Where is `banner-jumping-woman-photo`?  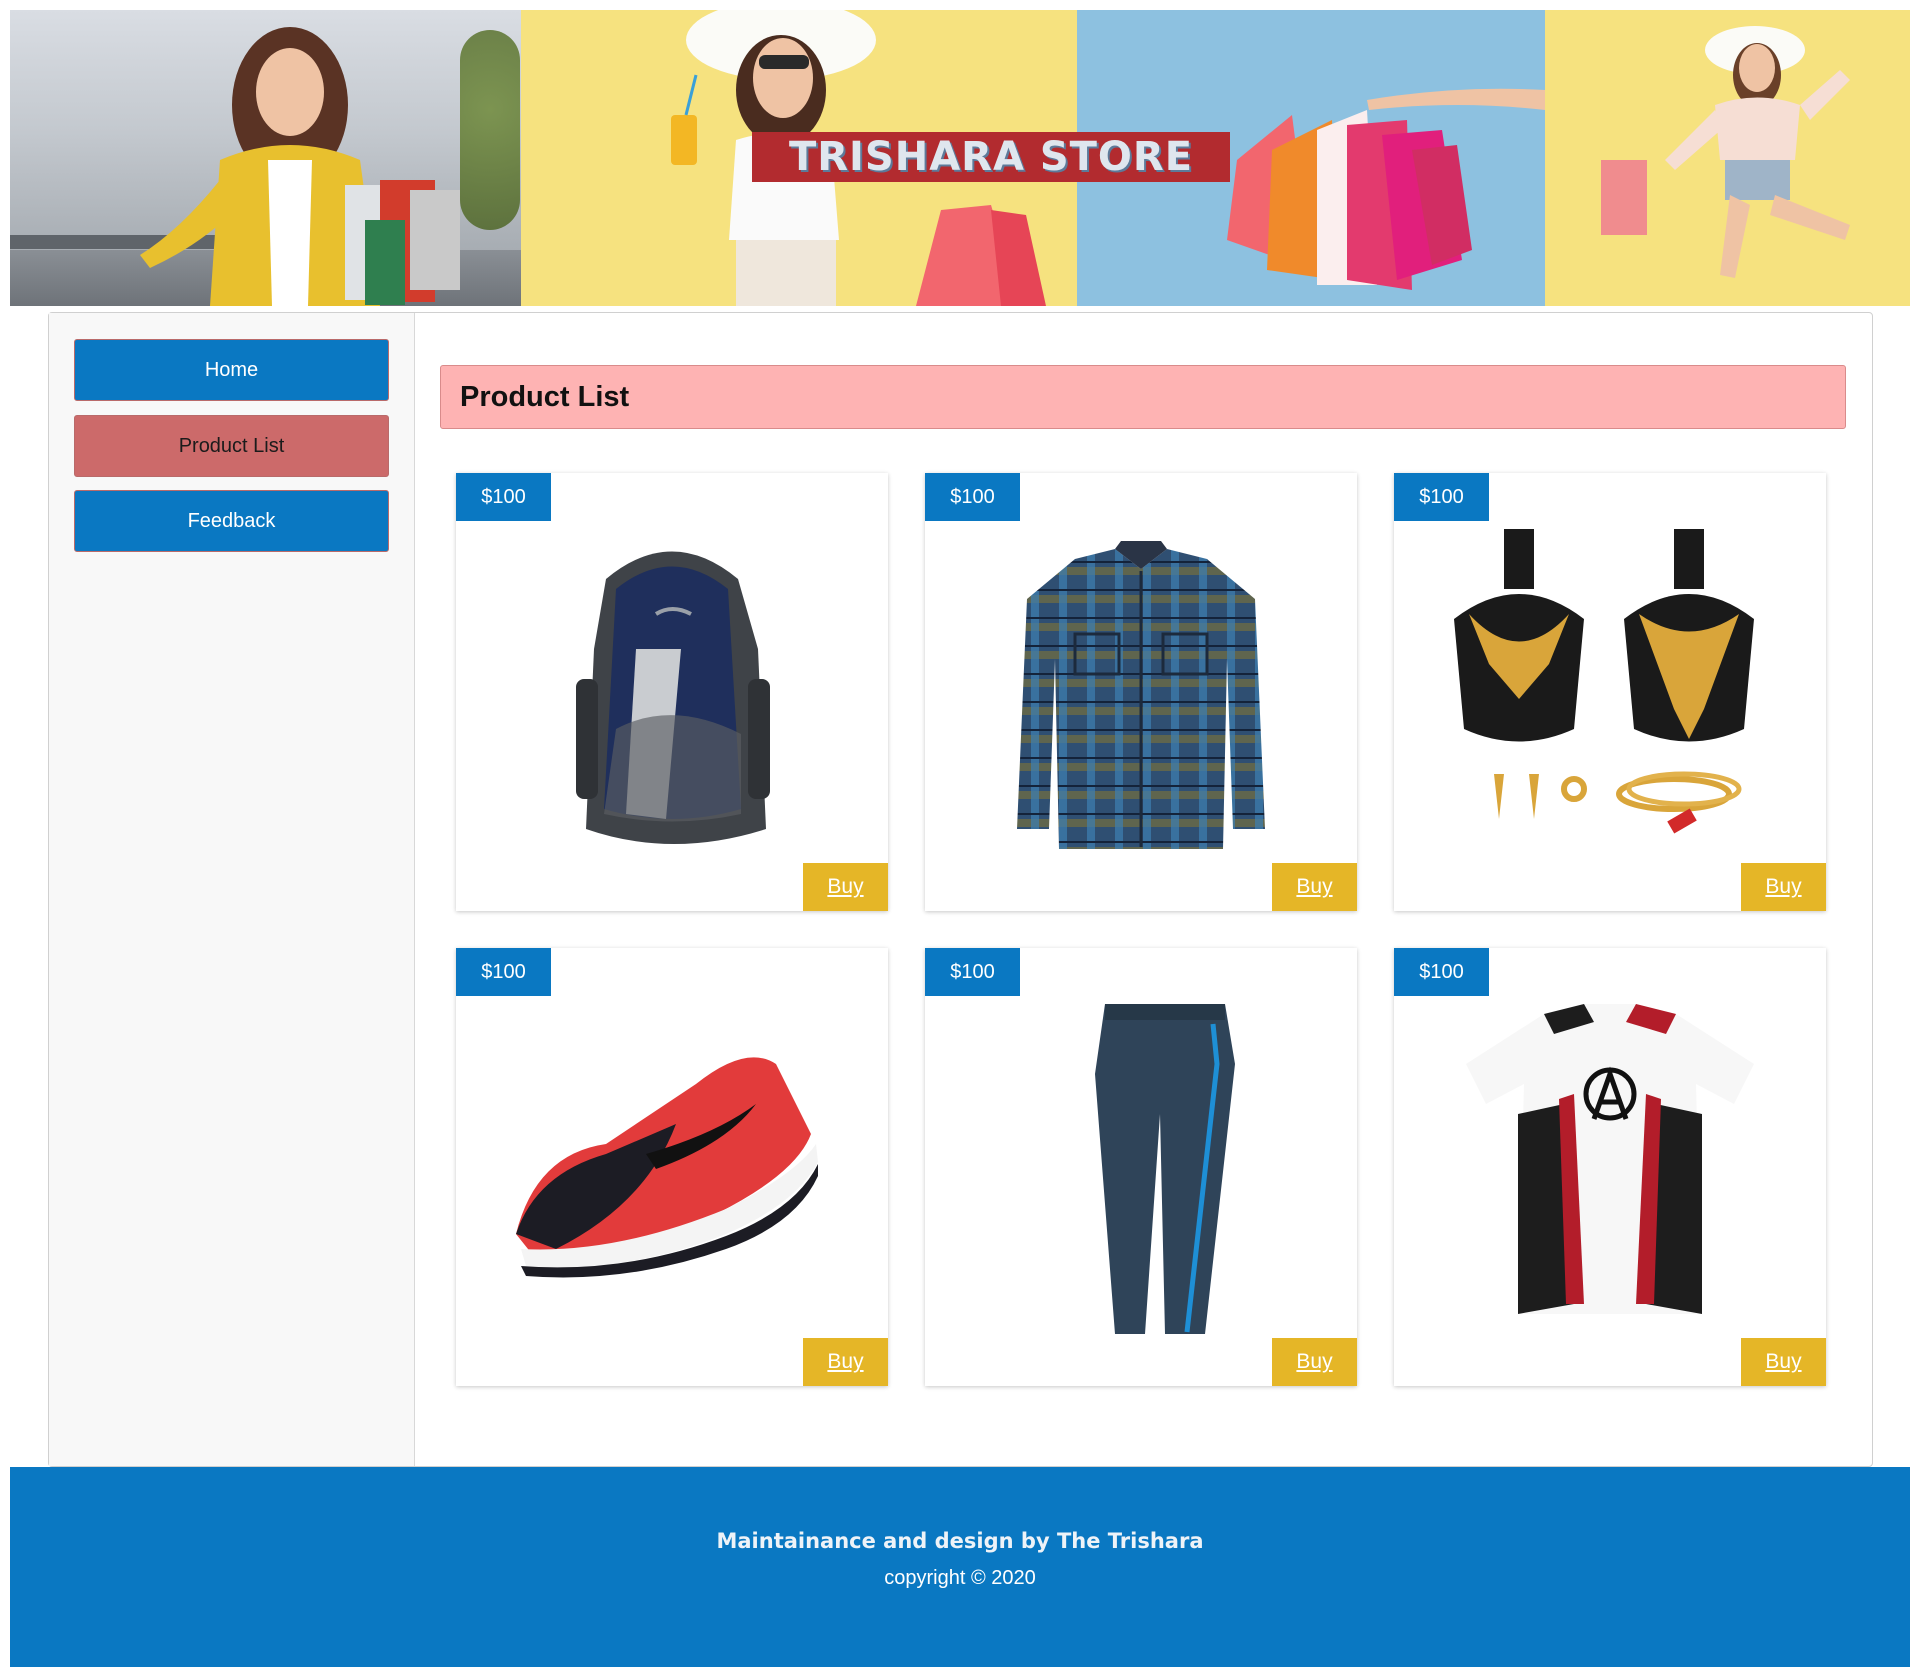 banner-jumping-woman-photo is located at coordinates (1727, 158).